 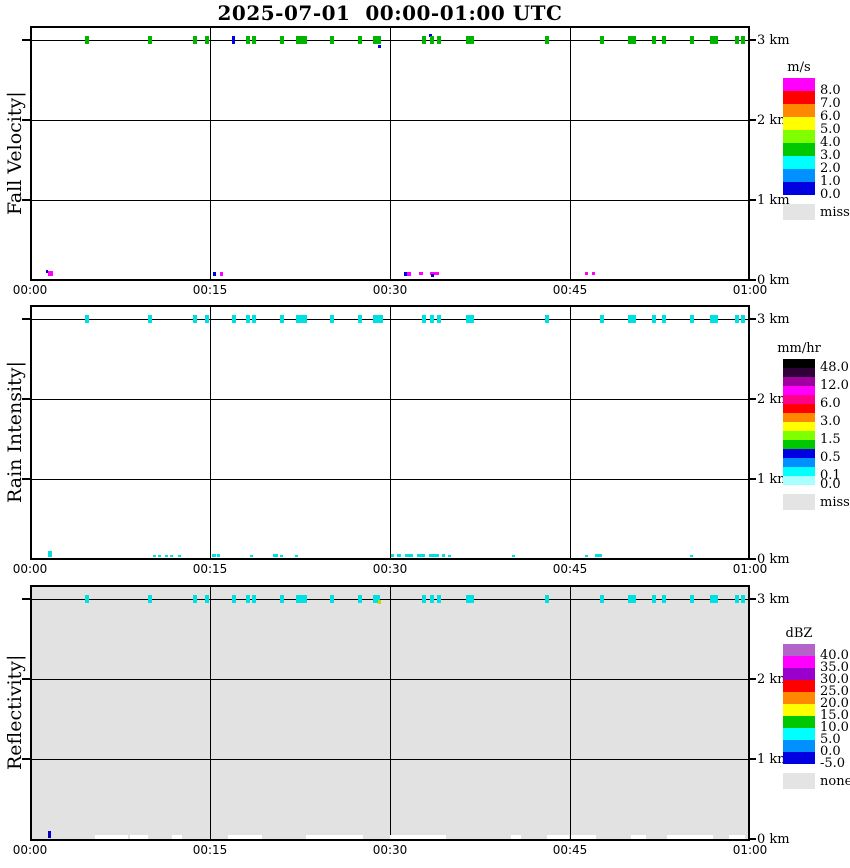 I want to click on colorbar-band: 1.0, so click(x=812, y=179).